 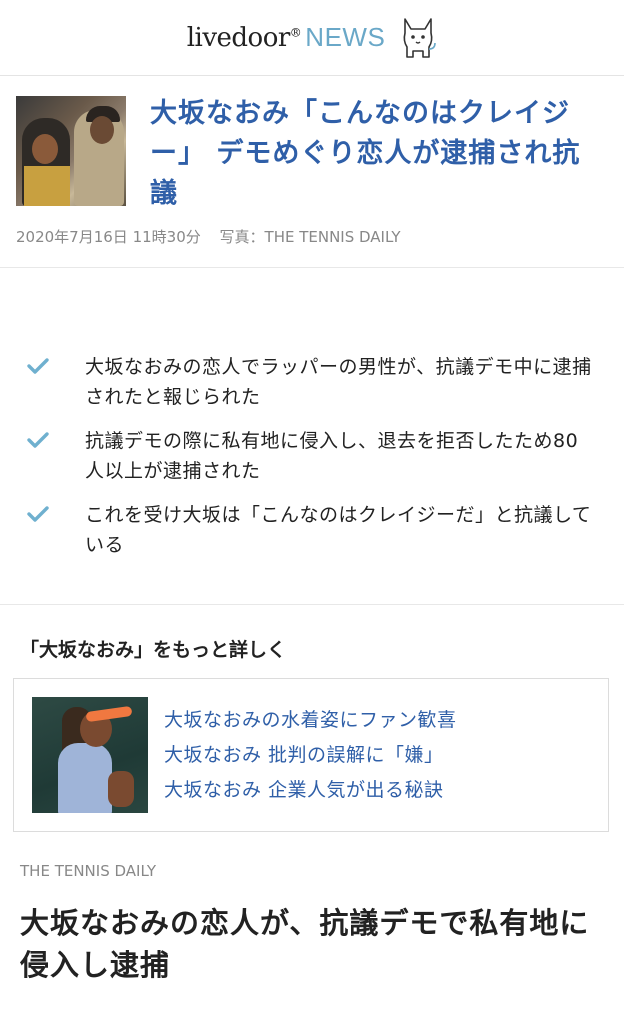 I want to click on article-source: THE TENNIS DAILY, so click(x=88, y=871).